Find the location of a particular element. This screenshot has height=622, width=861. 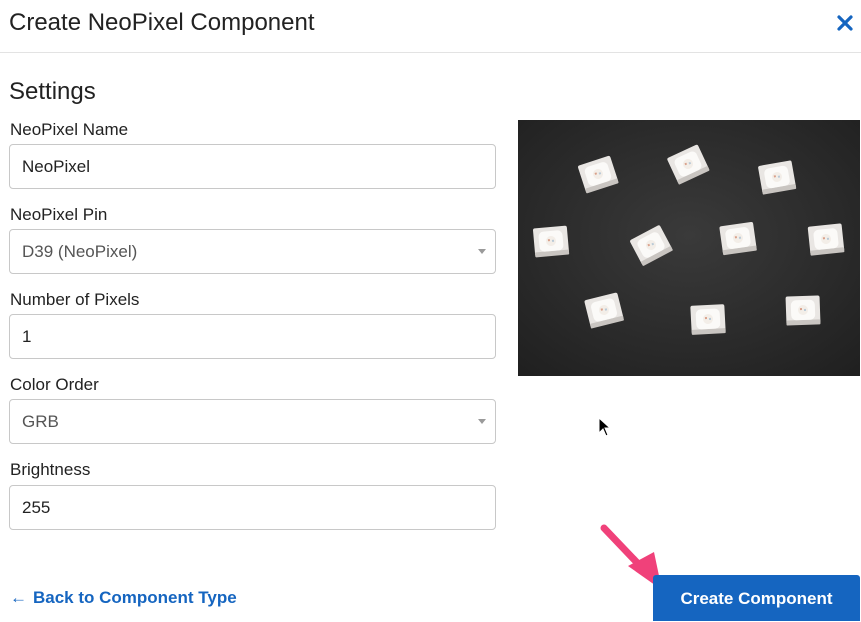

back-link-label: Back to Component Type is located at coordinates (135, 597).